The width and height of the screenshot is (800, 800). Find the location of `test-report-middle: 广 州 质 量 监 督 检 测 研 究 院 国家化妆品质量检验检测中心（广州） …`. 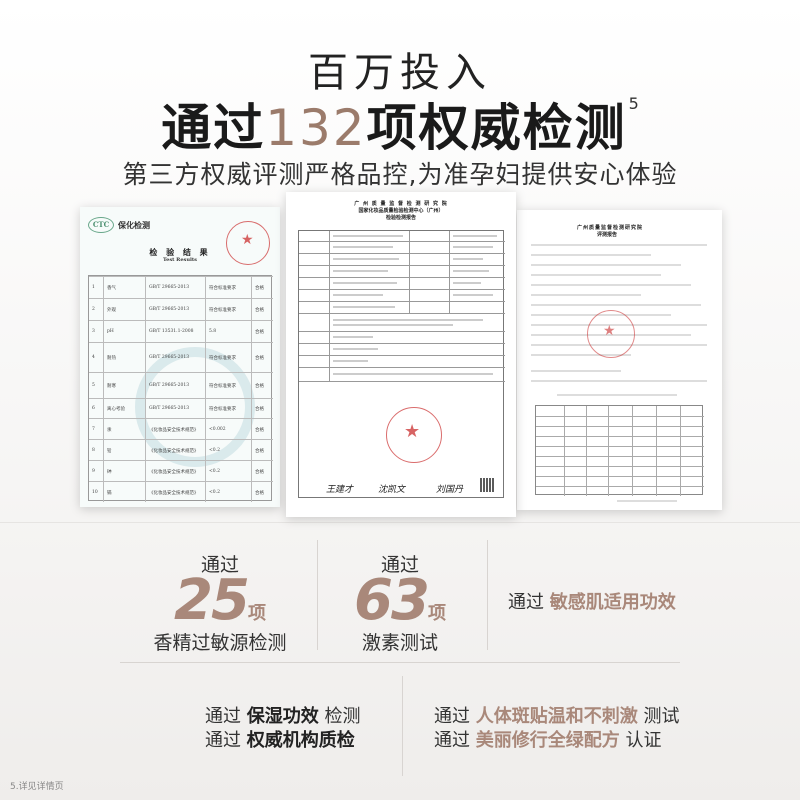

test-report-middle: 广 州 质 量 监 督 检 测 研 究 院 国家化妆品质量检验检测中心（广州） … is located at coordinates (401, 354).